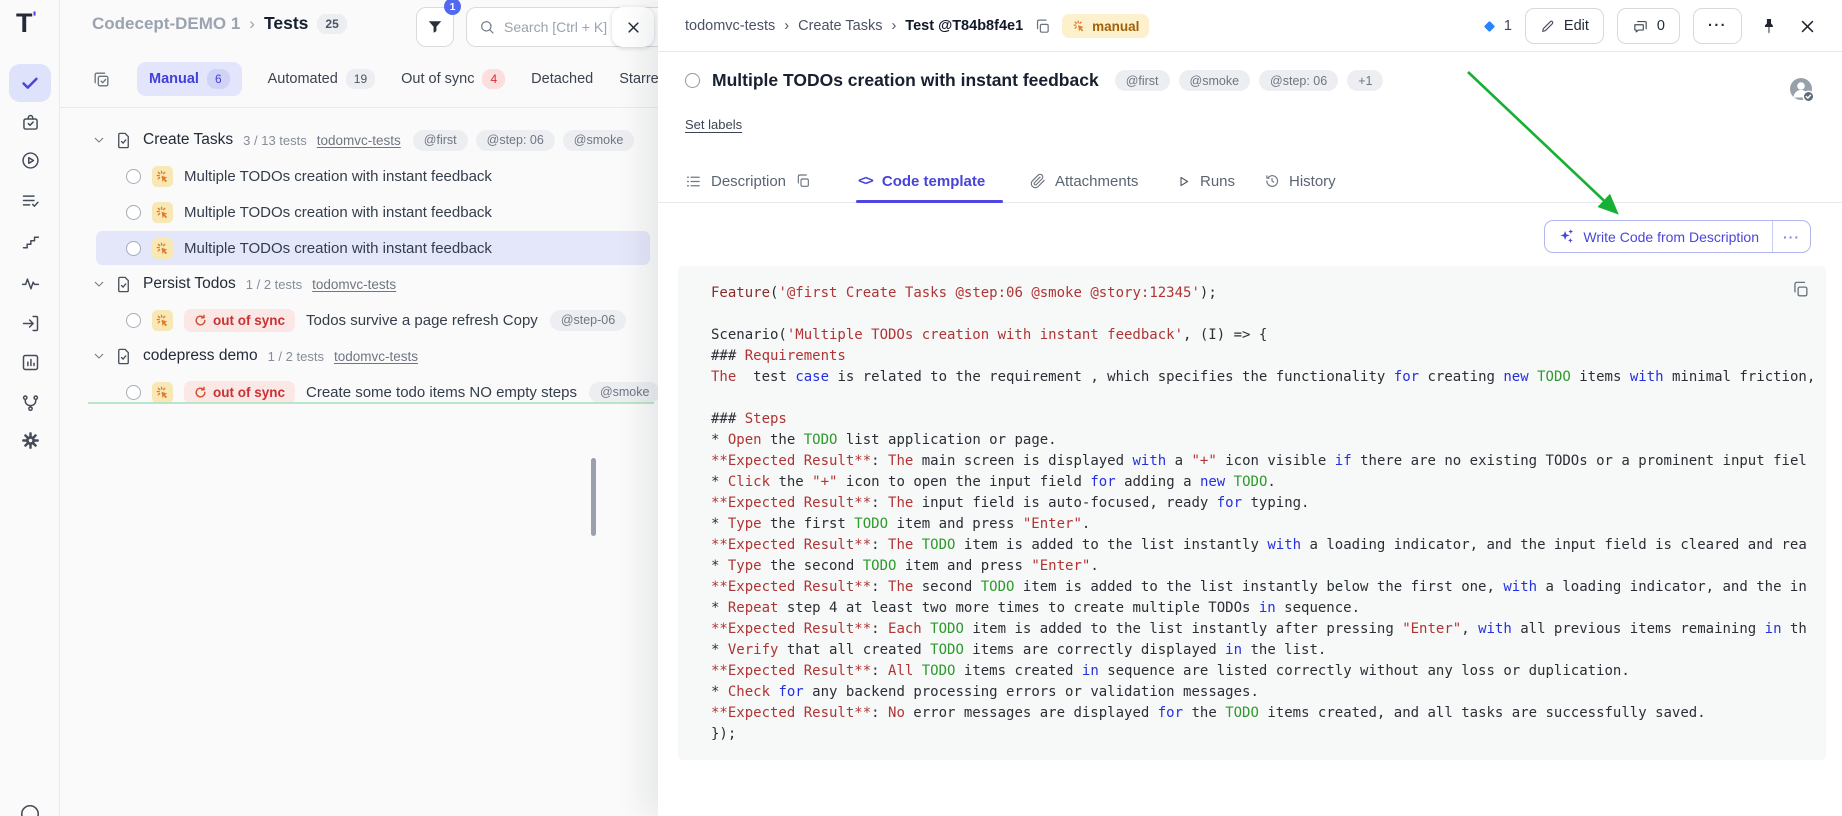 This screenshot has width=1842, height=816. I want to click on sidebar-item-plans, so click(30, 200).